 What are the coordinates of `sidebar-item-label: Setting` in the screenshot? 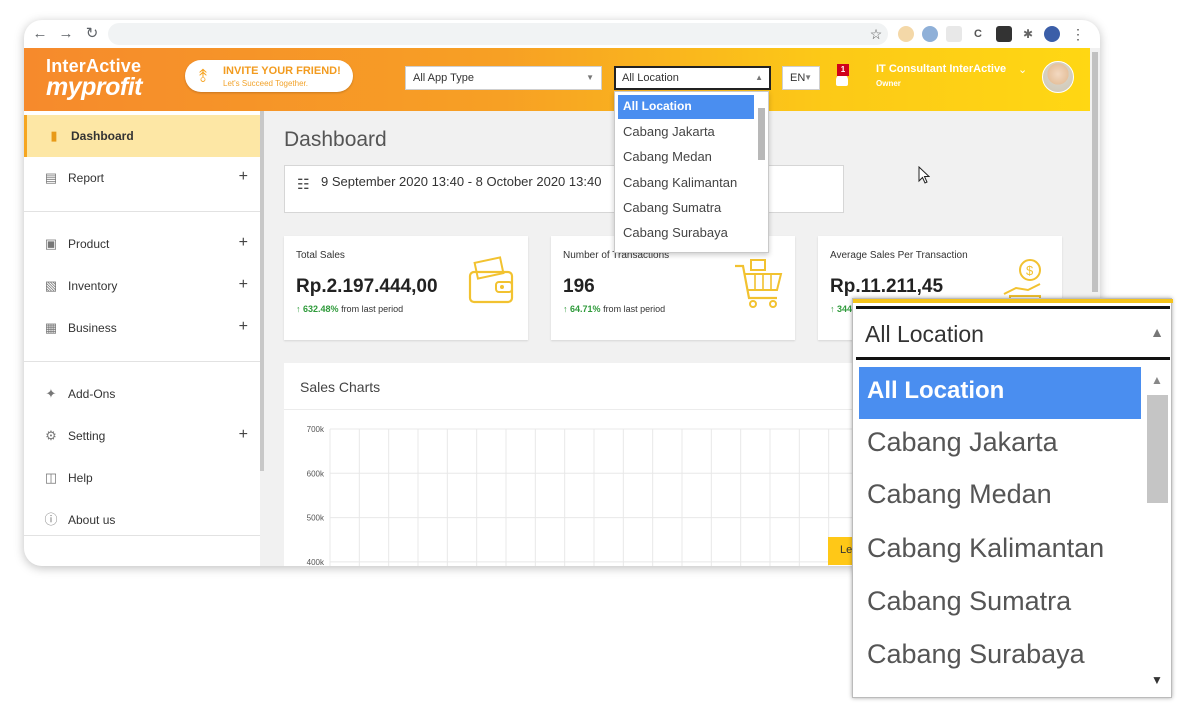 It's located at (87, 436).